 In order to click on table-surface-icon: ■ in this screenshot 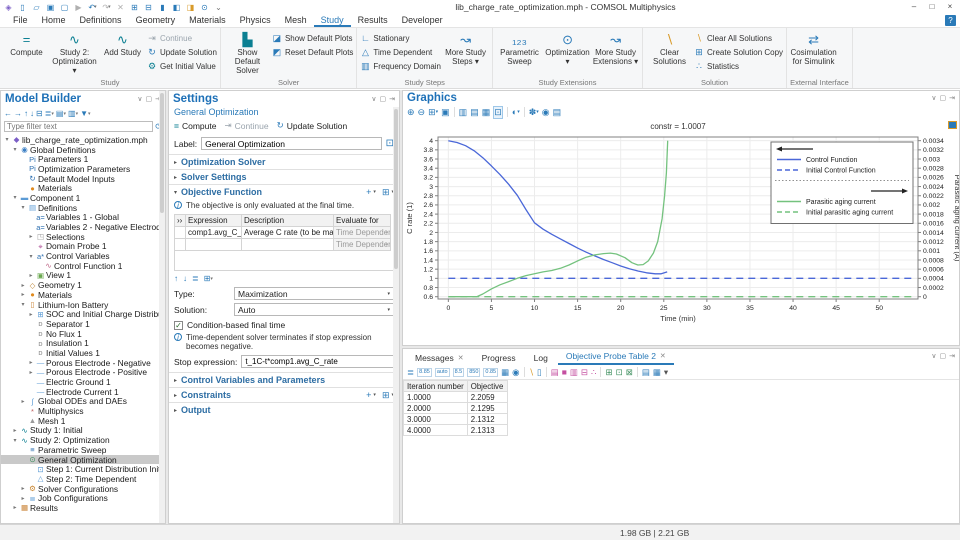, I will do `click(564, 372)`.